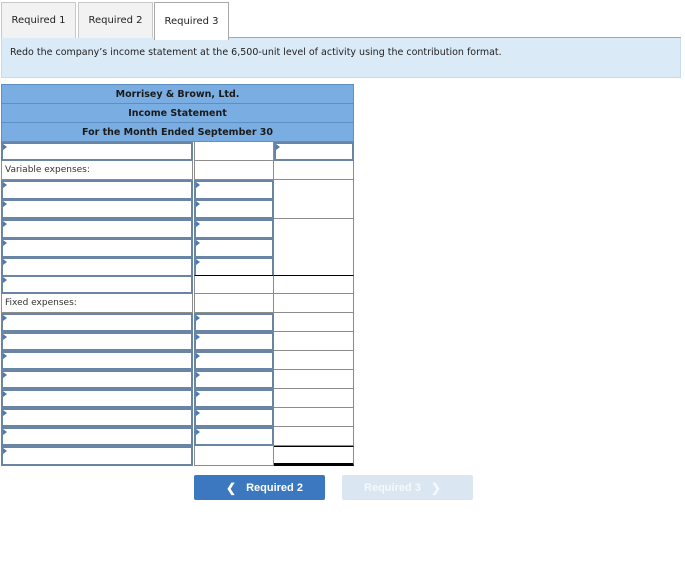 Image resolution: width=685 pixels, height=575 pixels. Describe the element at coordinates (191, 21) in the screenshot. I see `tab-required-3: Required 3` at that location.